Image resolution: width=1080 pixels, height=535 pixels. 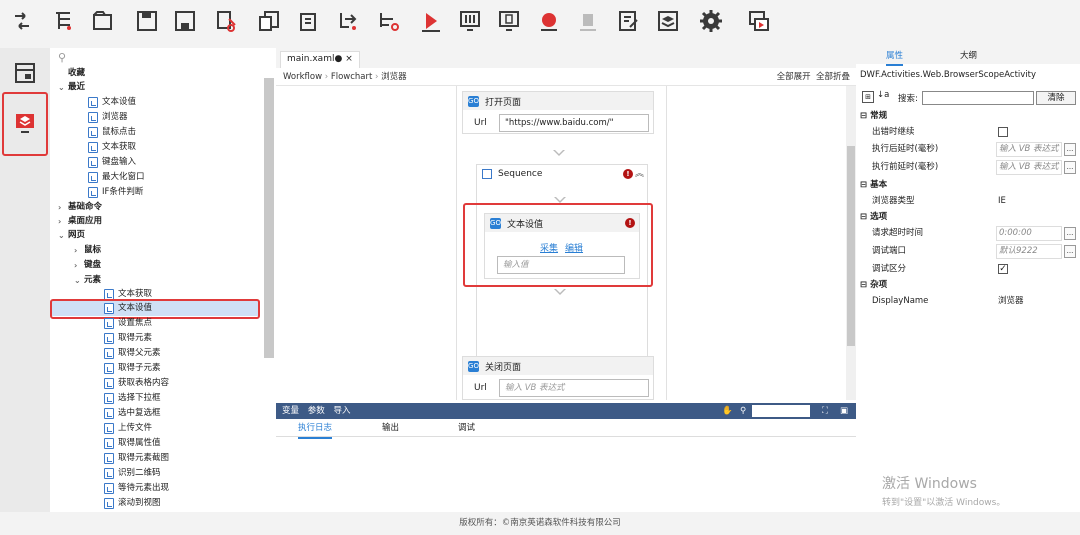 I want to click on categorize-icon: ⊞, so click(x=868, y=97).